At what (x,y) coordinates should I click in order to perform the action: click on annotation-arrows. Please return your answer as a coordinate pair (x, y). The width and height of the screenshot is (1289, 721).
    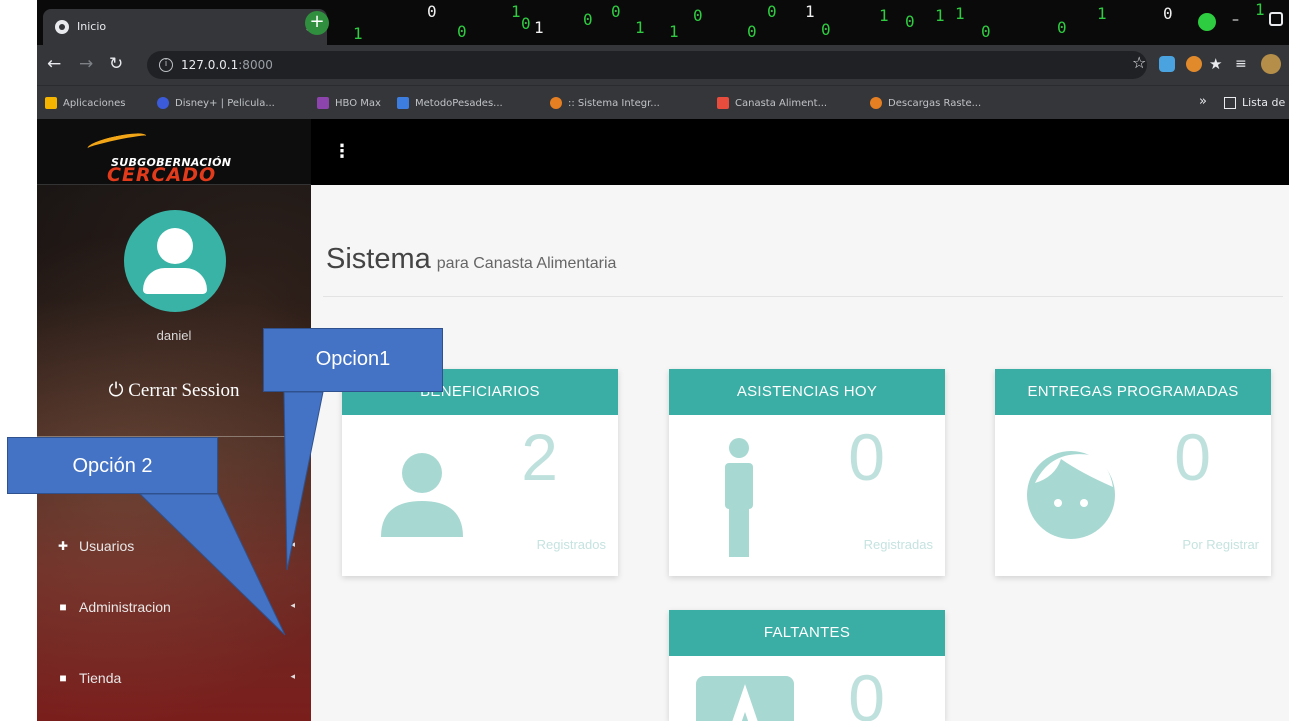
    Looking at the image, I should click on (231, 513).